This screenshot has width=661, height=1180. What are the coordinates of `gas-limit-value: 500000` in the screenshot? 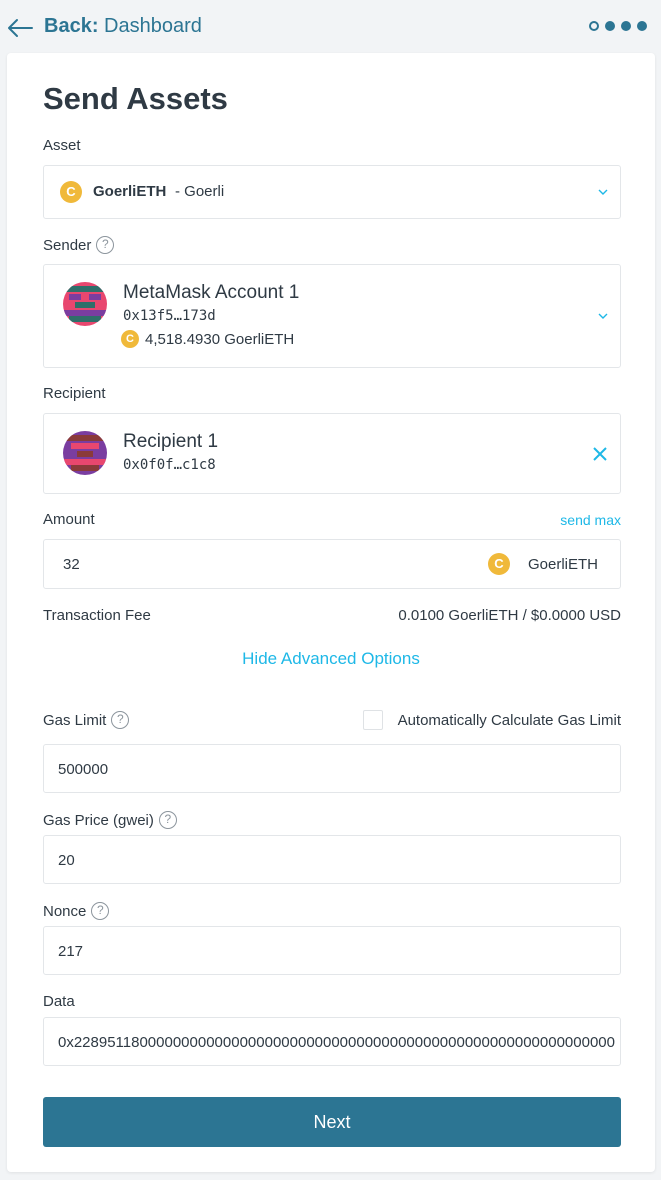 It's located at (83, 769).